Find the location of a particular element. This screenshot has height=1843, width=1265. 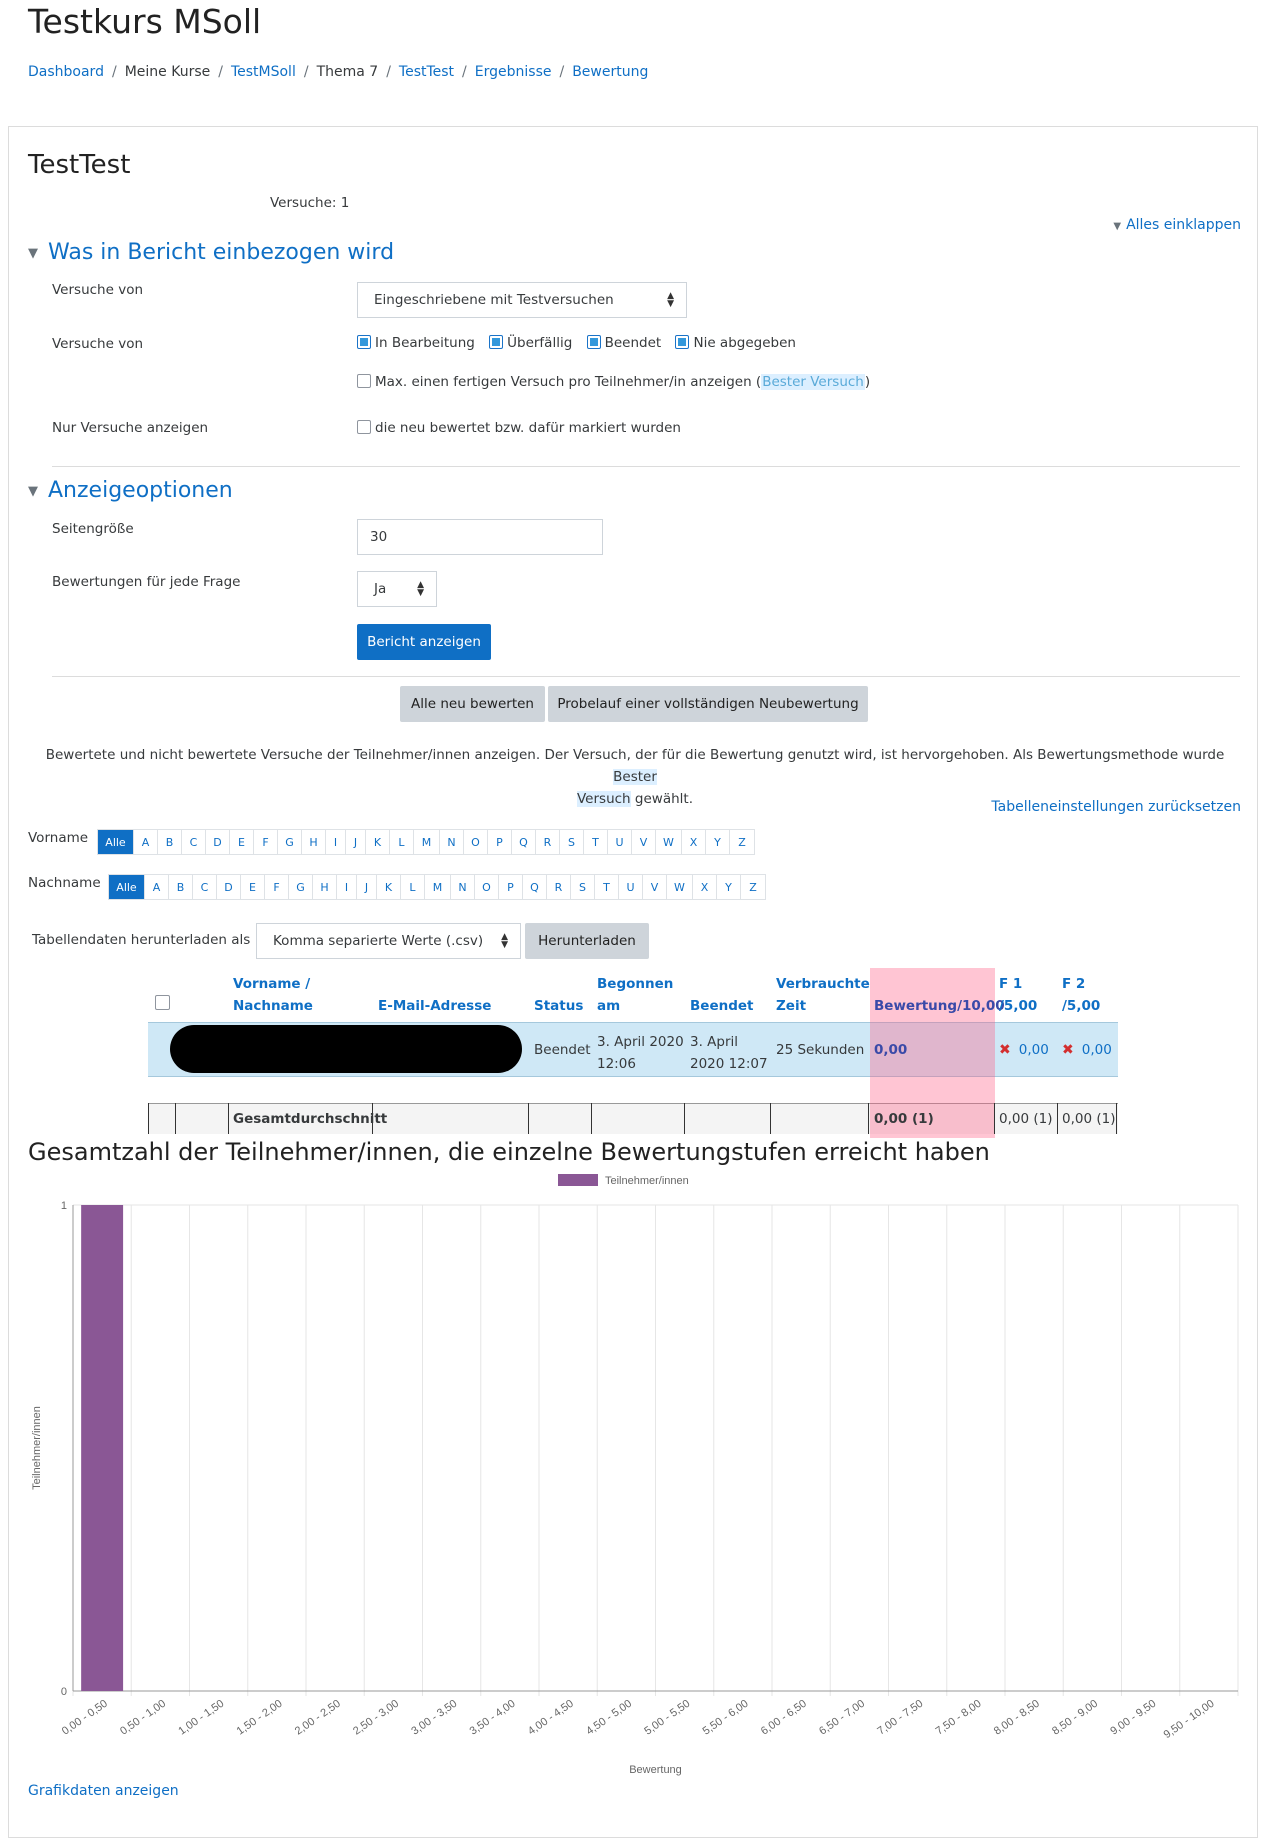

legend-report-scope: ▼ Was in Bericht einbezogen wird is located at coordinates (211, 252).